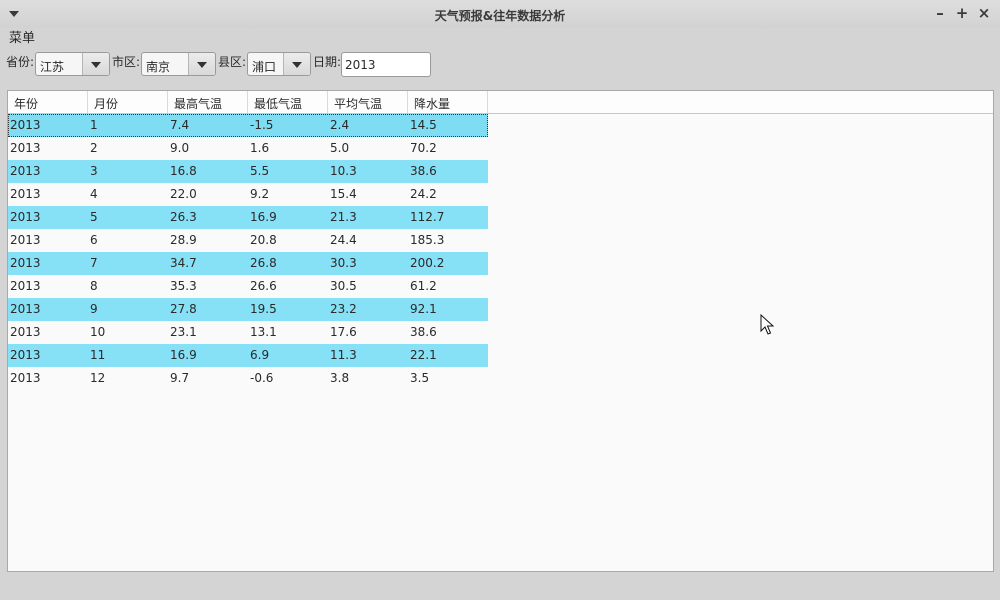 This screenshot has height=600, width=1000. What do you see at coordinates (248, 378) in the screenshot?
I see `table-row: 2013 12 9.7 -0.6 3.8 3.5` at bounding box center [248, 378].